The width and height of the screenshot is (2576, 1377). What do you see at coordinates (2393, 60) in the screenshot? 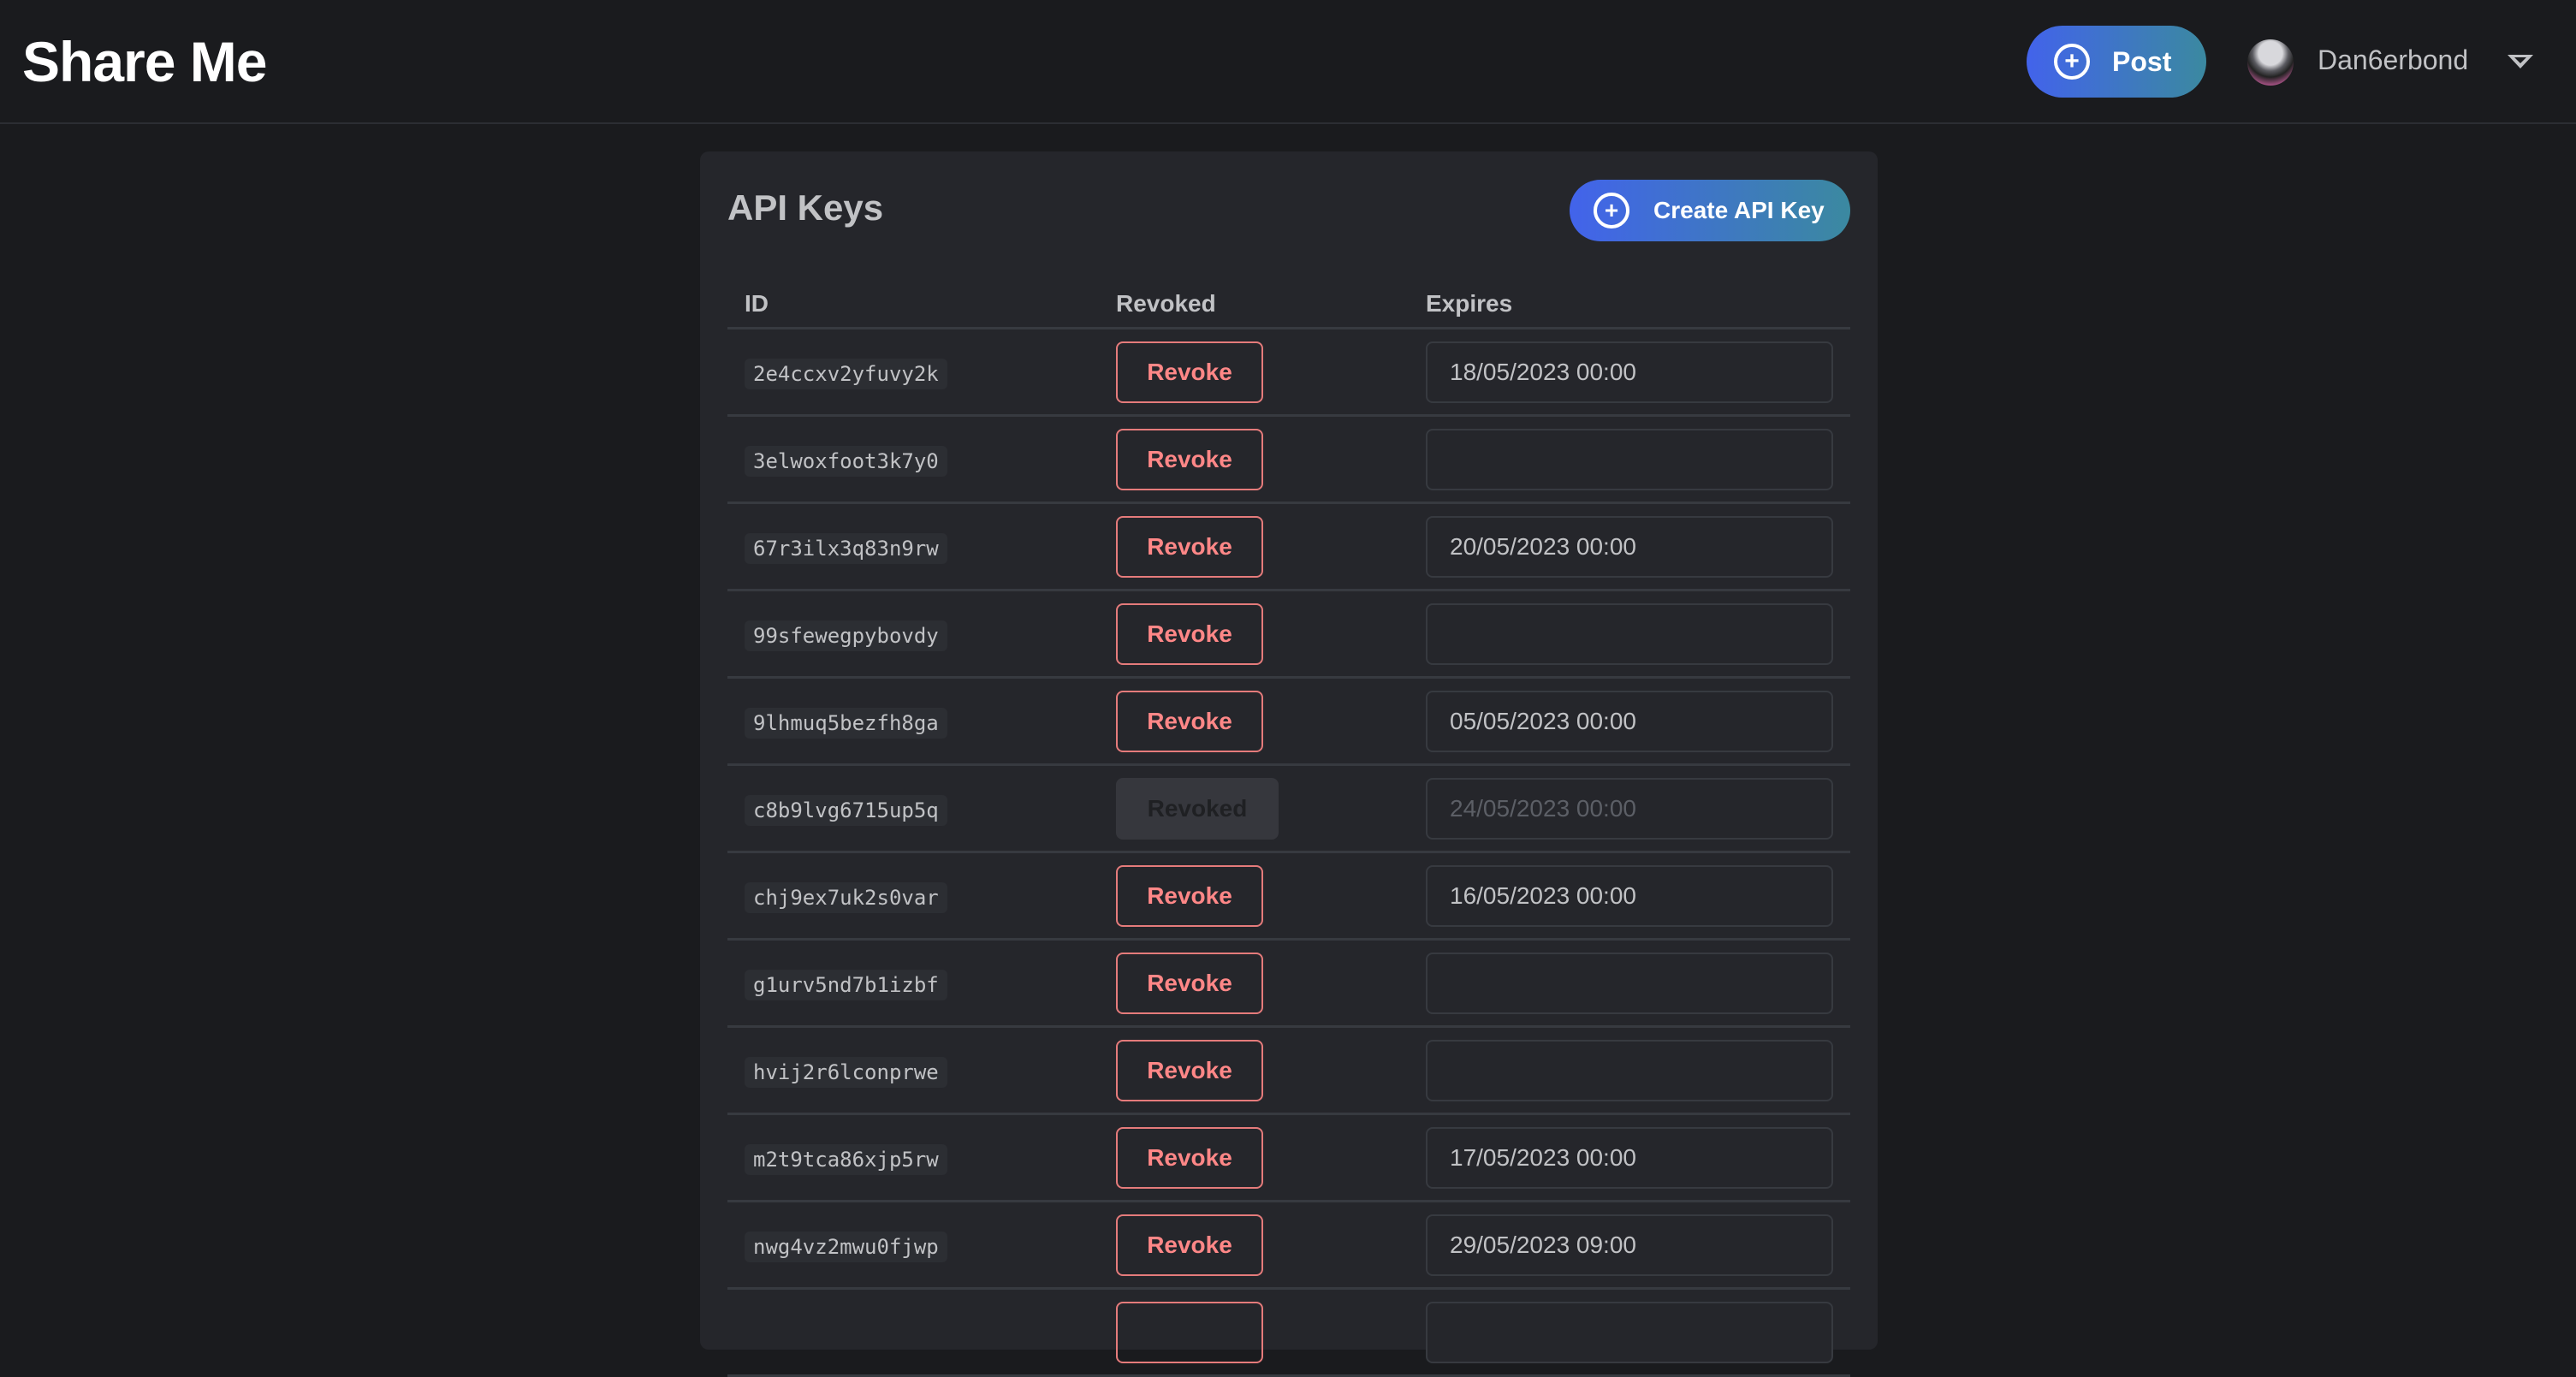
I see `username: Dan6erbond` at bounding box center [2393, 60].